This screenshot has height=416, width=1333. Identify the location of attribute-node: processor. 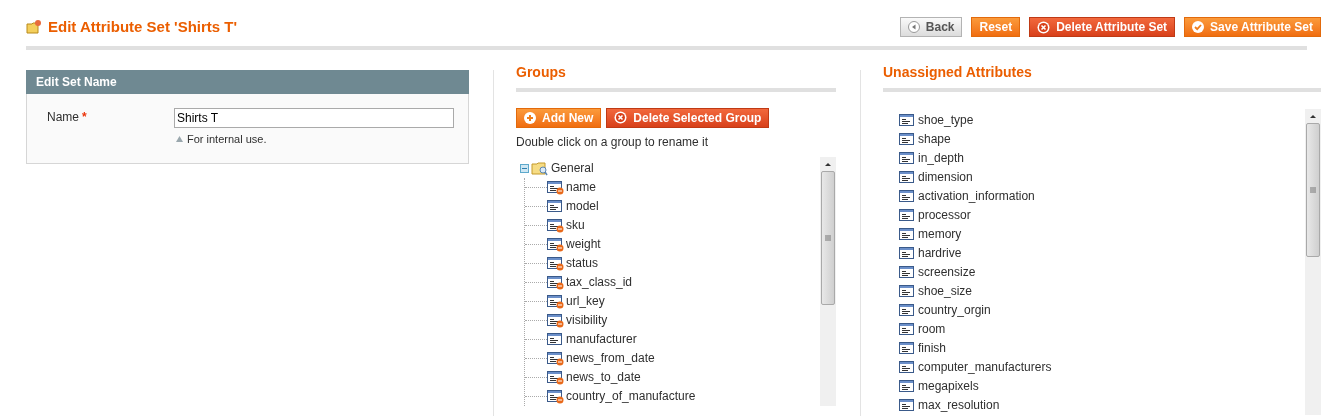
(944, 215).